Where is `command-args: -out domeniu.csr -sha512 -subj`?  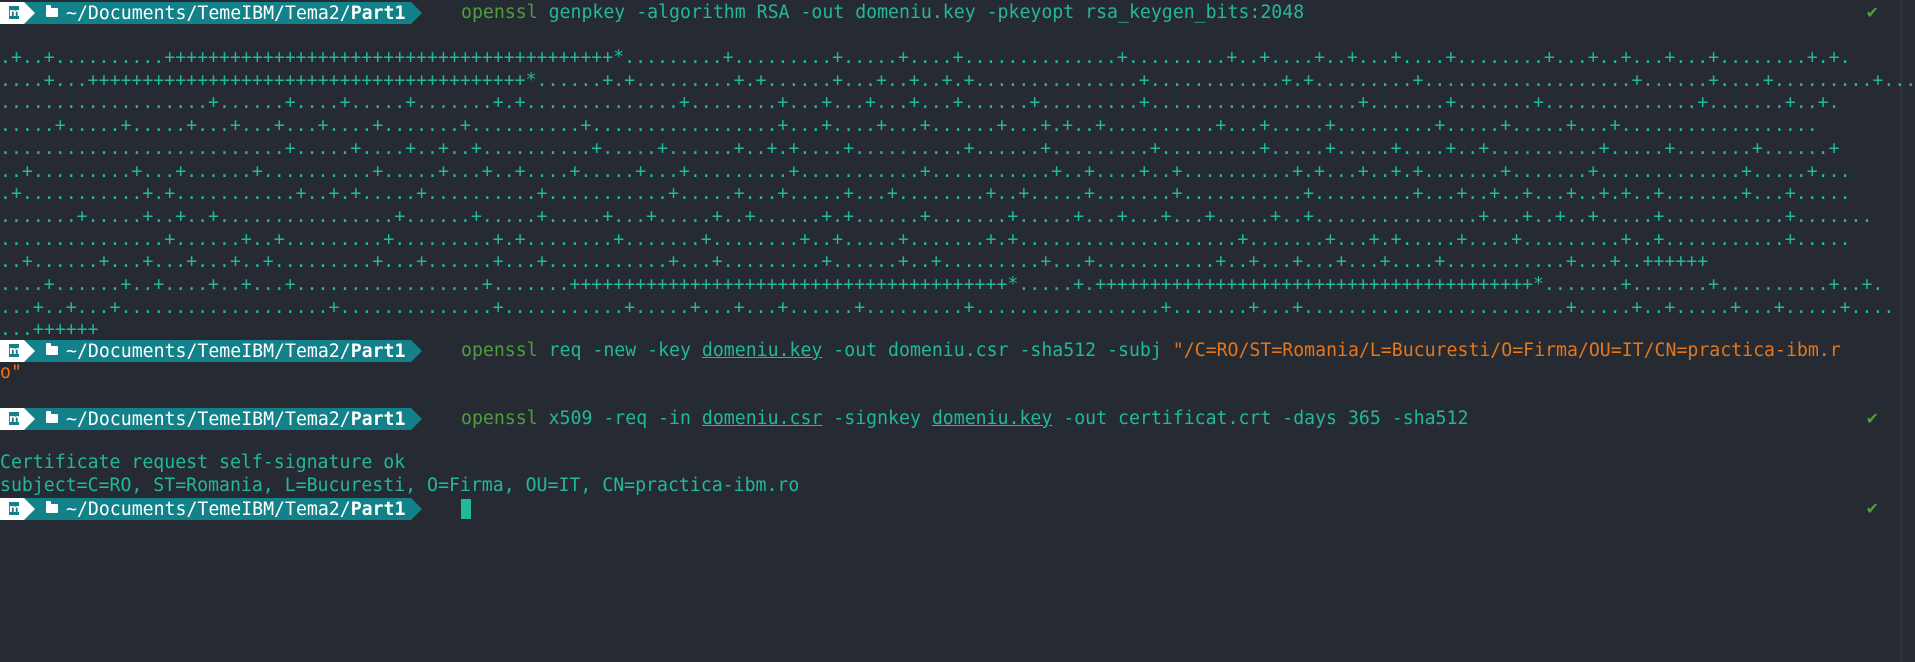
command-args: -out domeniu.csr -sha512 -subj is located at coordinates (997, 350).